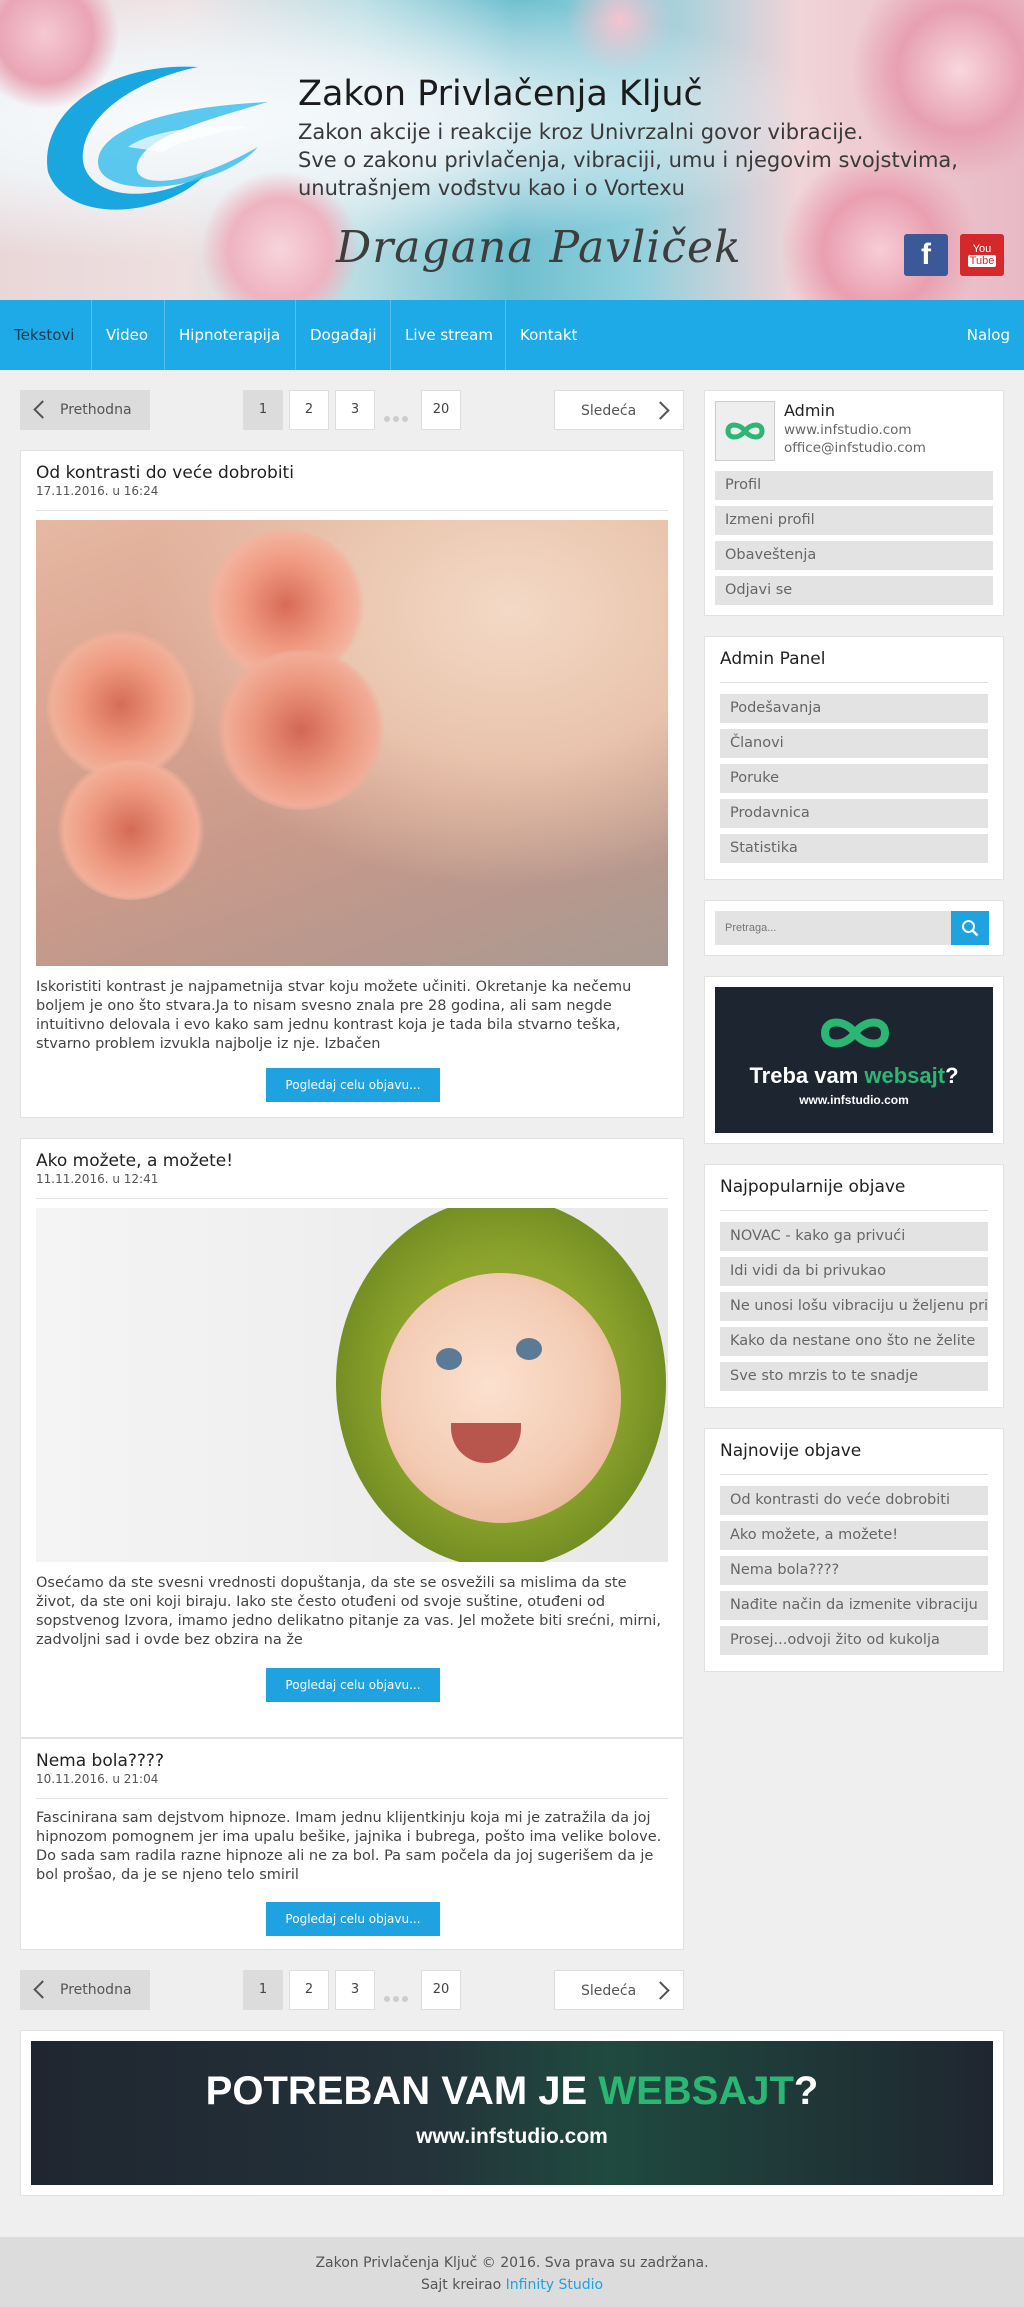 This screenshot has height=2307, width=1024. What do you see at coordinates (696, 2091) in the screenshot?
I see `ad-headline-accent: WEBSAJT` at bounding box center [696, 2091].